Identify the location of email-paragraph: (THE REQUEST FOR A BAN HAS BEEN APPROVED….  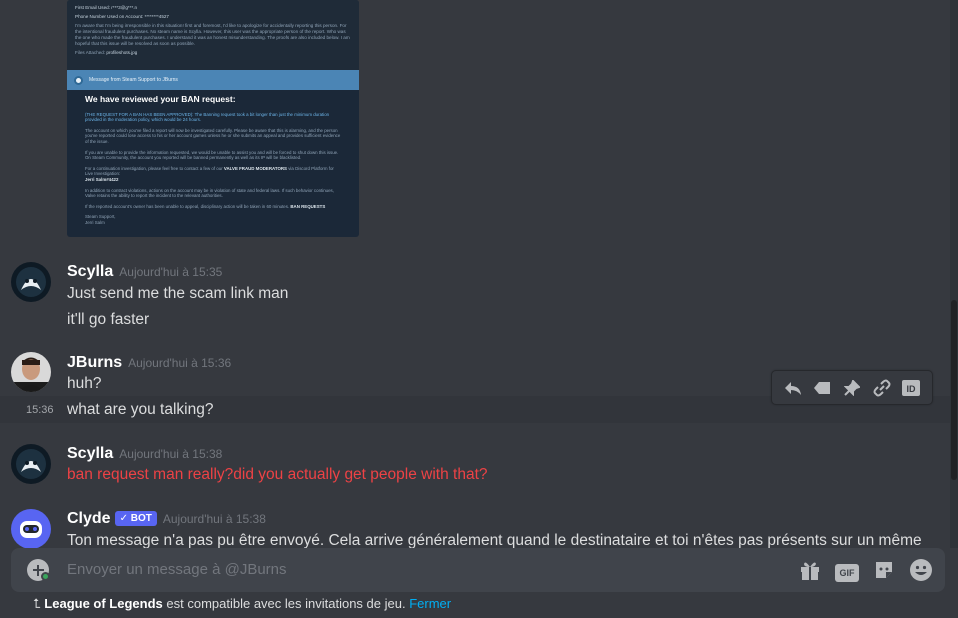
(207, 117).